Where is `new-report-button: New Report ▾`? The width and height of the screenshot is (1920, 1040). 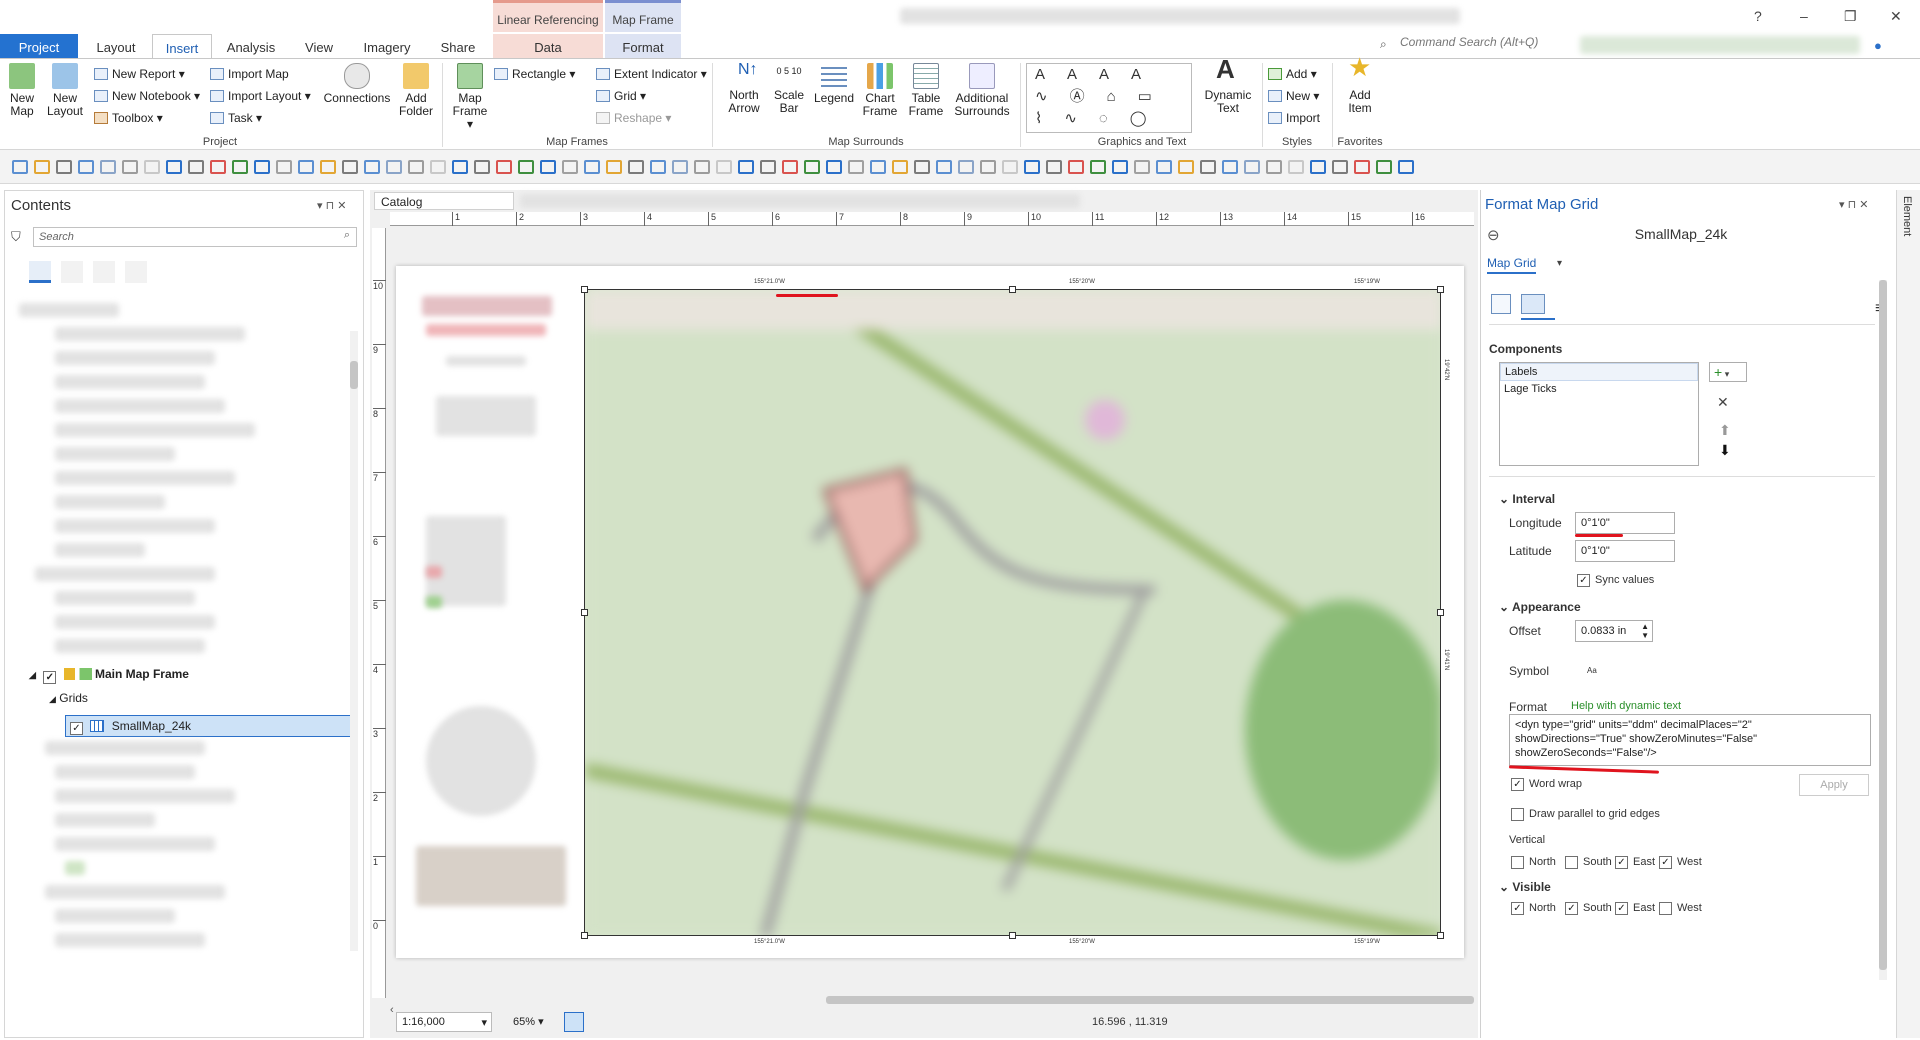 new-report-button: New Report ▾ is located at coordinates (139, 74).